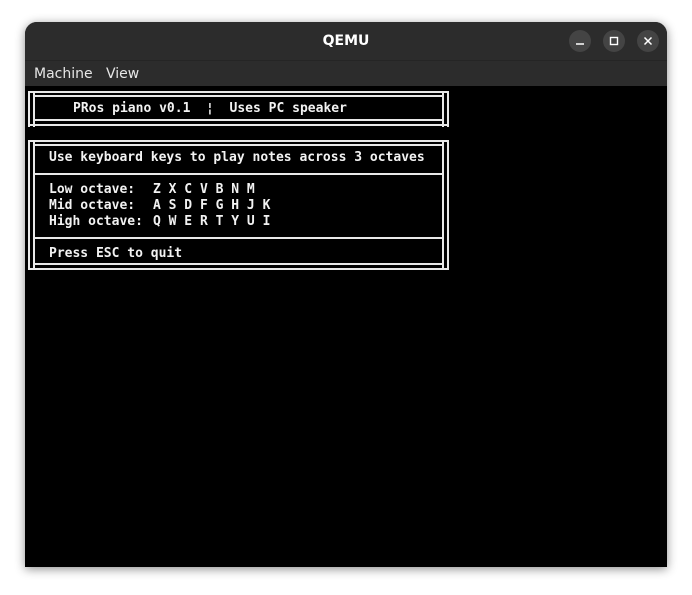 The width and height of the screenshot is (692, 595). I want to click on header-box-bottom-border, so click(238, 125).